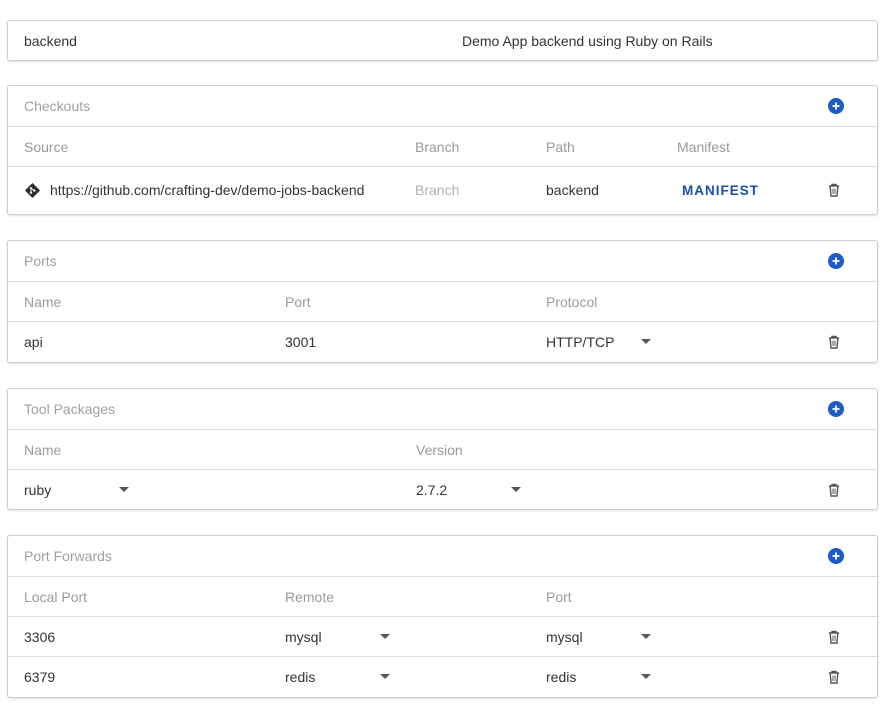 Image resolution: width=887 pixels, height=708 pixels. Describe the element at coordinates (601, 676) in the screenshot. I see `remote-port-select: redis` at that location.